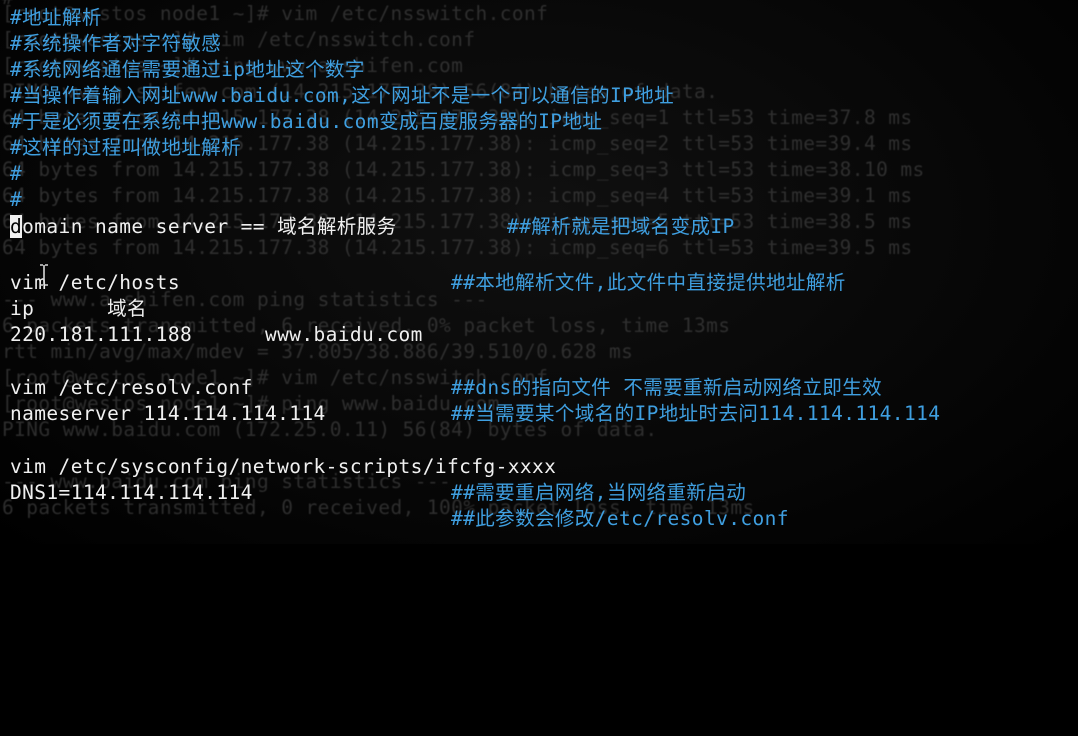 This screenshot has height=736, width=1078. Describe the element at coordinates (78, 308) in the screenshot. I see `code-line: ip 域名` at that location.